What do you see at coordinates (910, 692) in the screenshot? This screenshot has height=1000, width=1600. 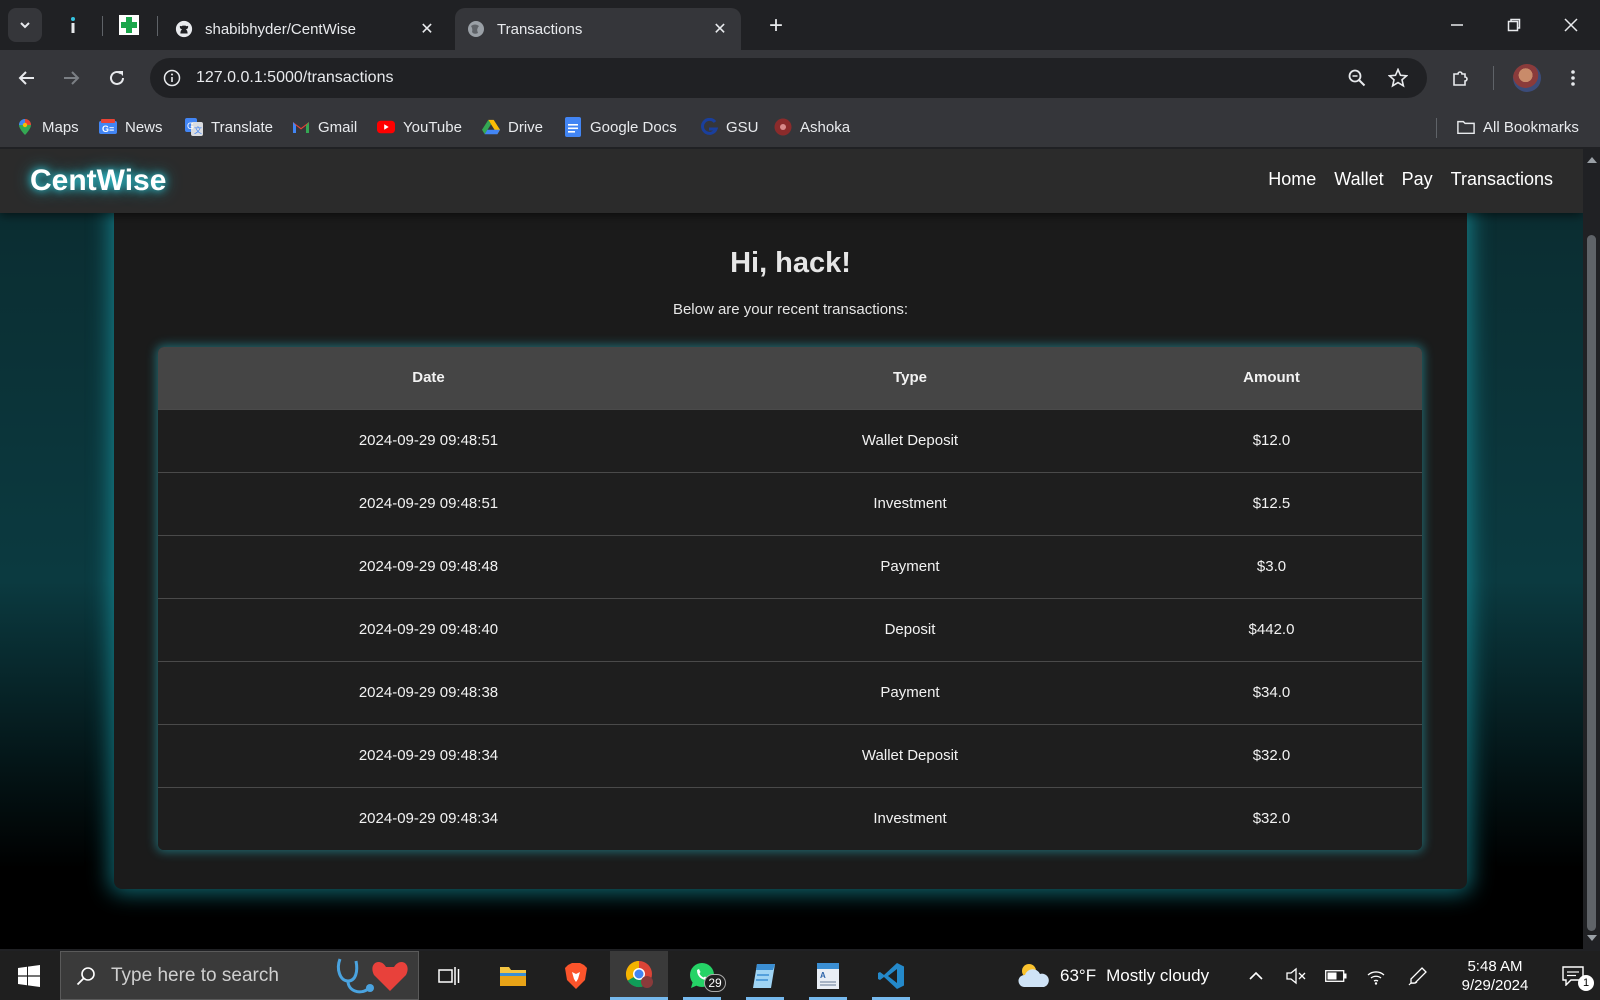 I see `cell-type: Payment` at bounding box center [910, 692].